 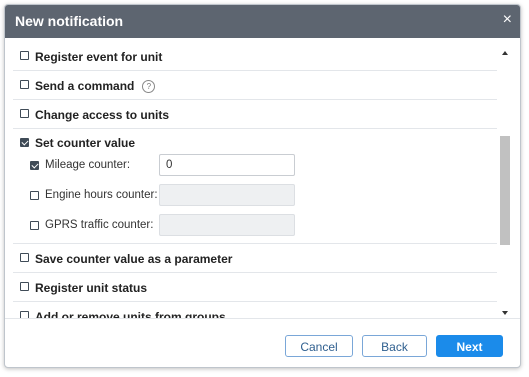 I want to click on list-scrollbar, so click(x=506, y=180).